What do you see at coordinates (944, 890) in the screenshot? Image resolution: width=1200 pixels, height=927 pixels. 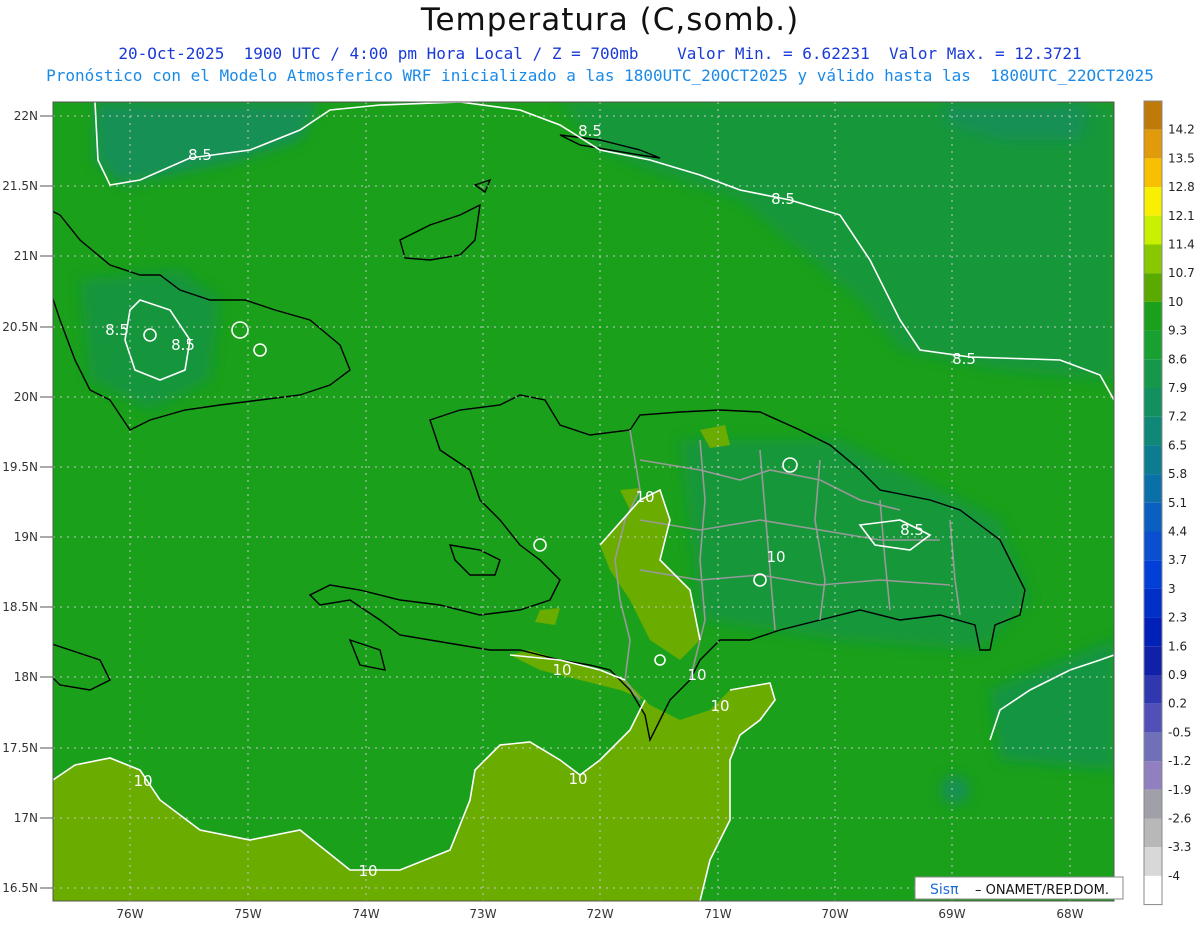 I see `sispi-logo: Sisπ` at bounding box center [944, 890].